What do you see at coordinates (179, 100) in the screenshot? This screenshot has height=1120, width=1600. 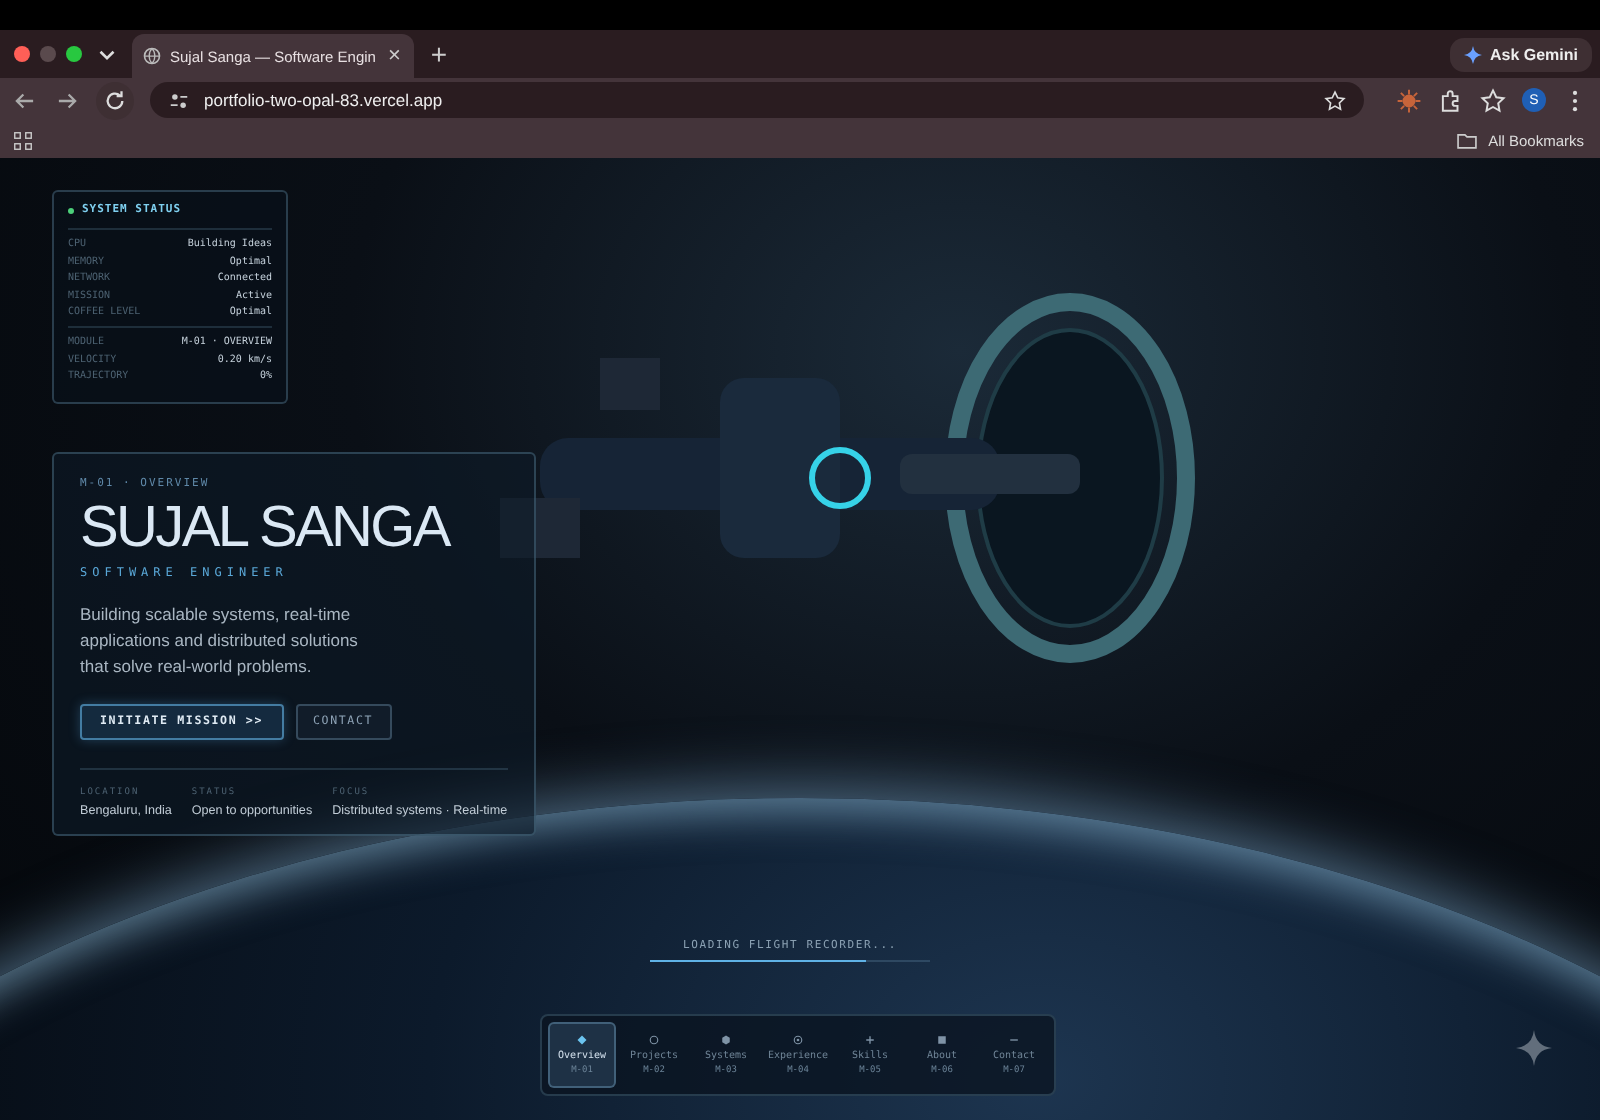 I see `site-controls-icon` at bounding box center [179, 100].